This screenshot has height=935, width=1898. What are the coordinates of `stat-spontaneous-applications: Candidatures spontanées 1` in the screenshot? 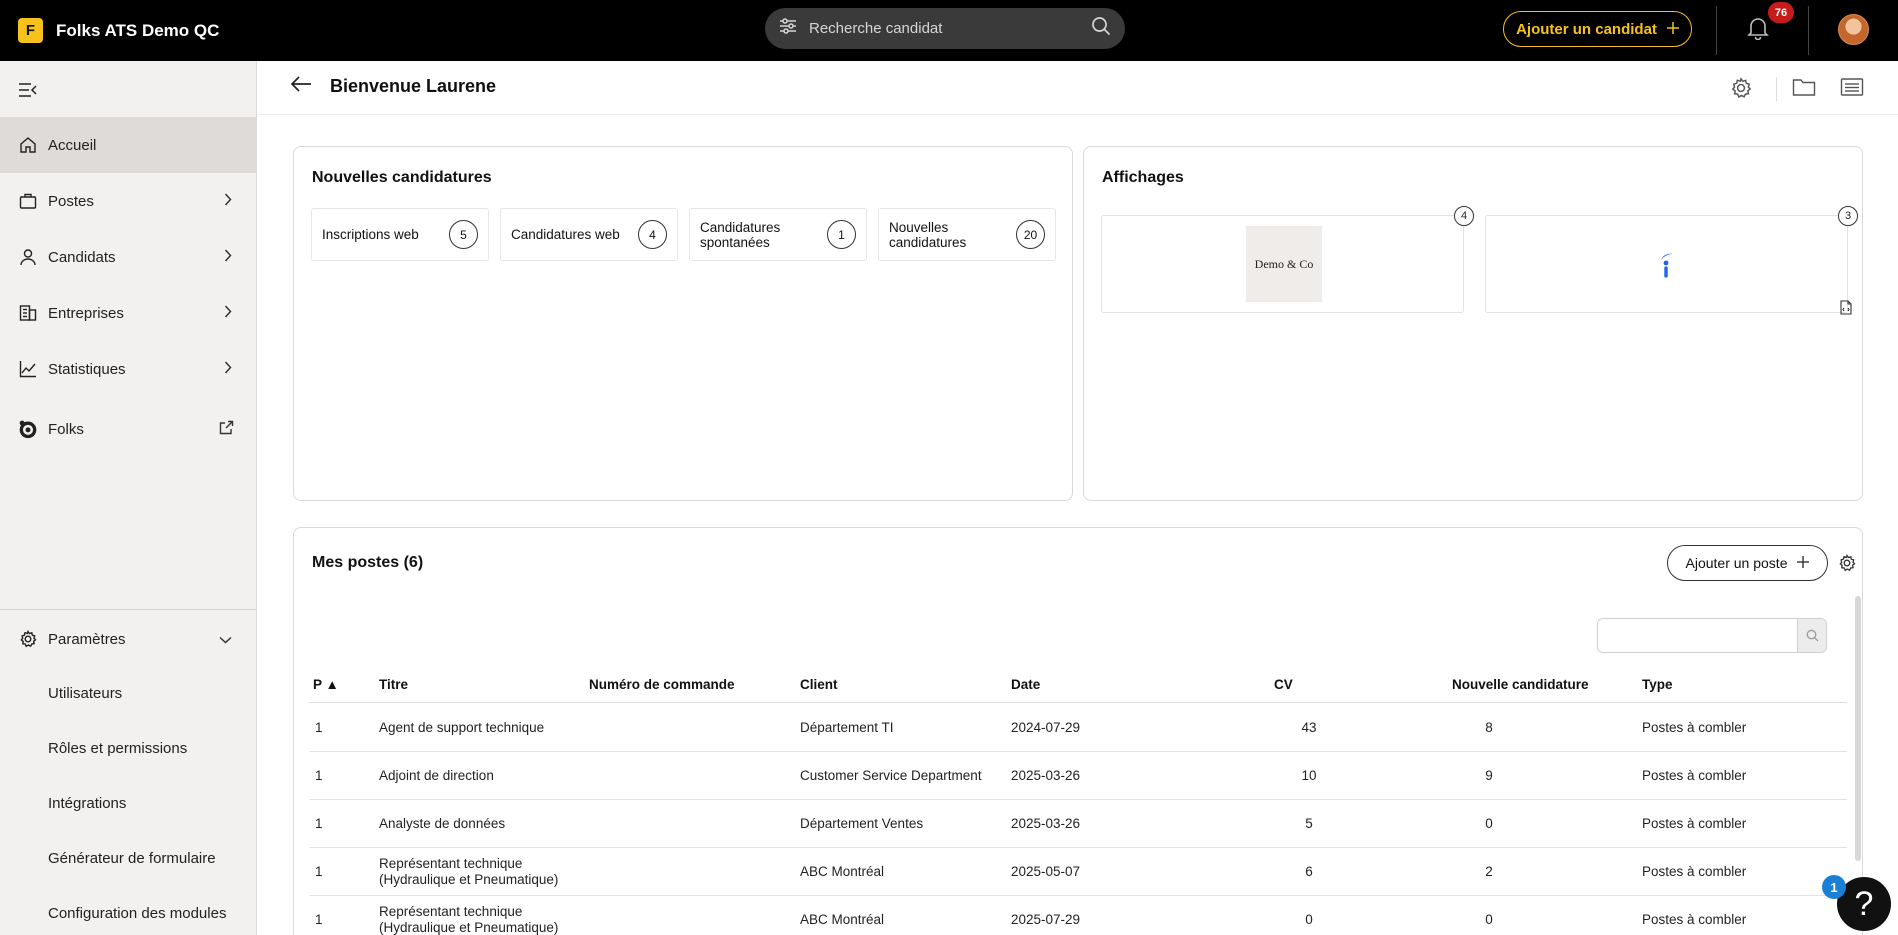 It's located at (778, 234).